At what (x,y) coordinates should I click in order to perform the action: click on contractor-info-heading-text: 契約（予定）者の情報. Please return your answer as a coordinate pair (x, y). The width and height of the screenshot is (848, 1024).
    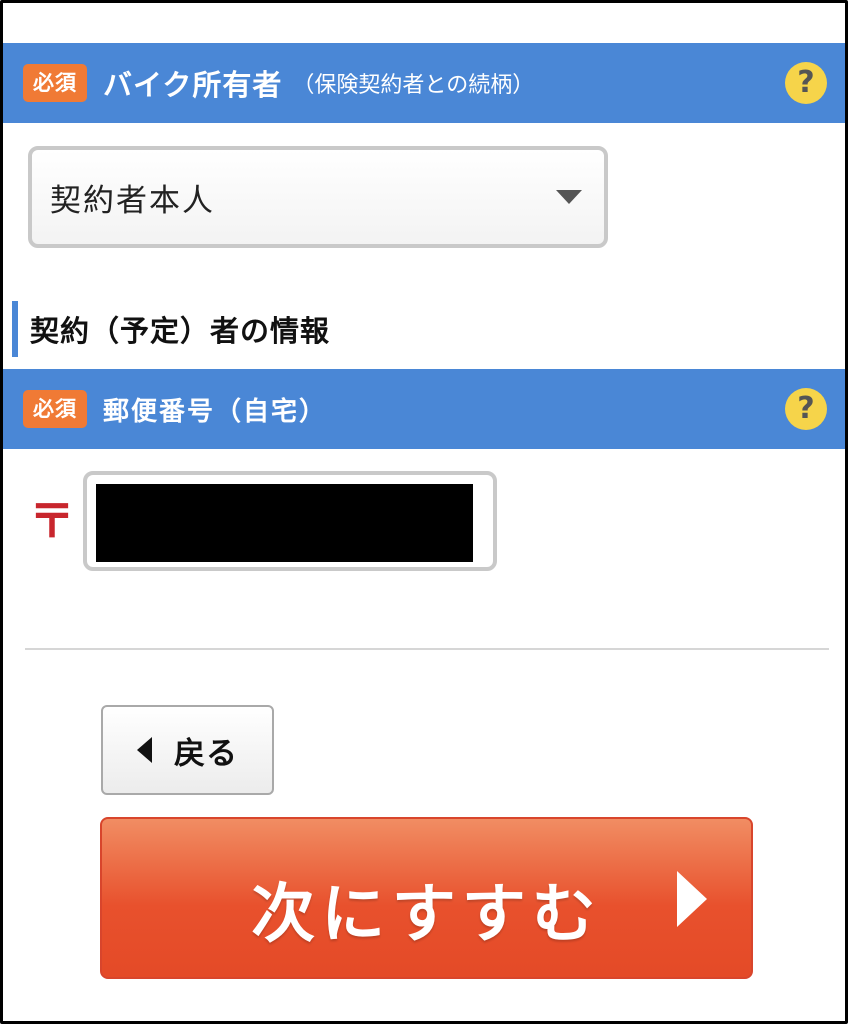
    Looking at the image, I should click on (180, 331).